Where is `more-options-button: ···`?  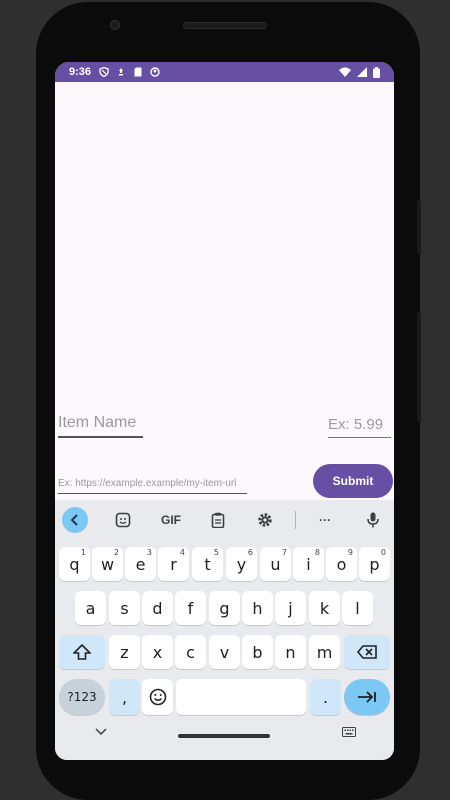 more-options-button: ··· is located at coordinates (325, 520).